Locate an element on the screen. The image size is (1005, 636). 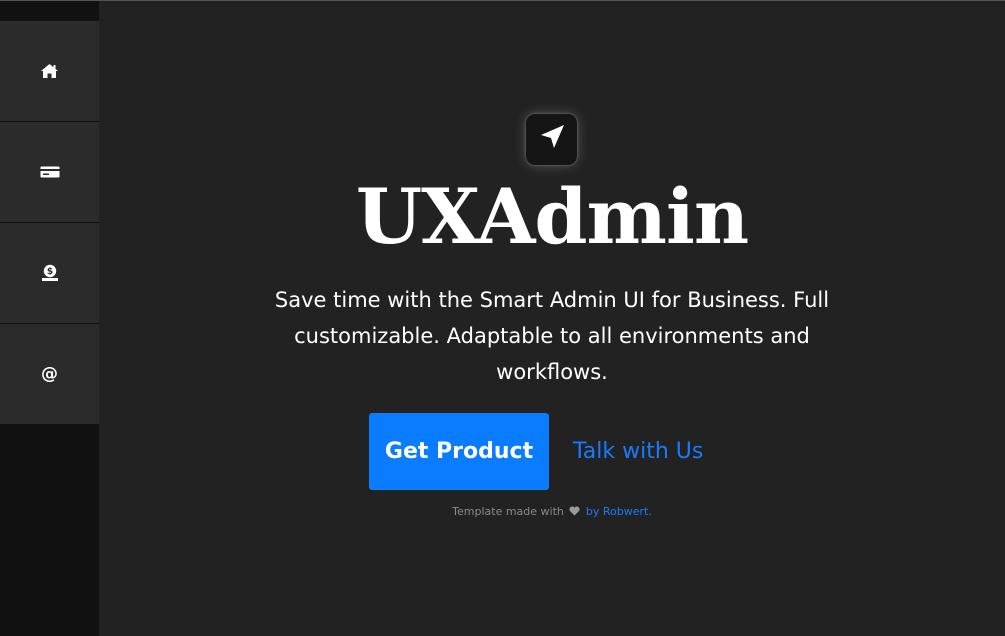
at-icon: @ is located at coordinates (49, 373).